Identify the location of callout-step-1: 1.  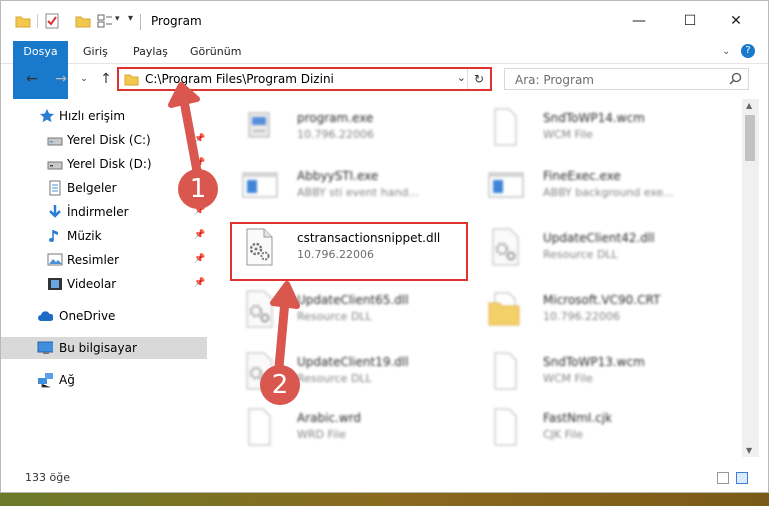
(198, 189).